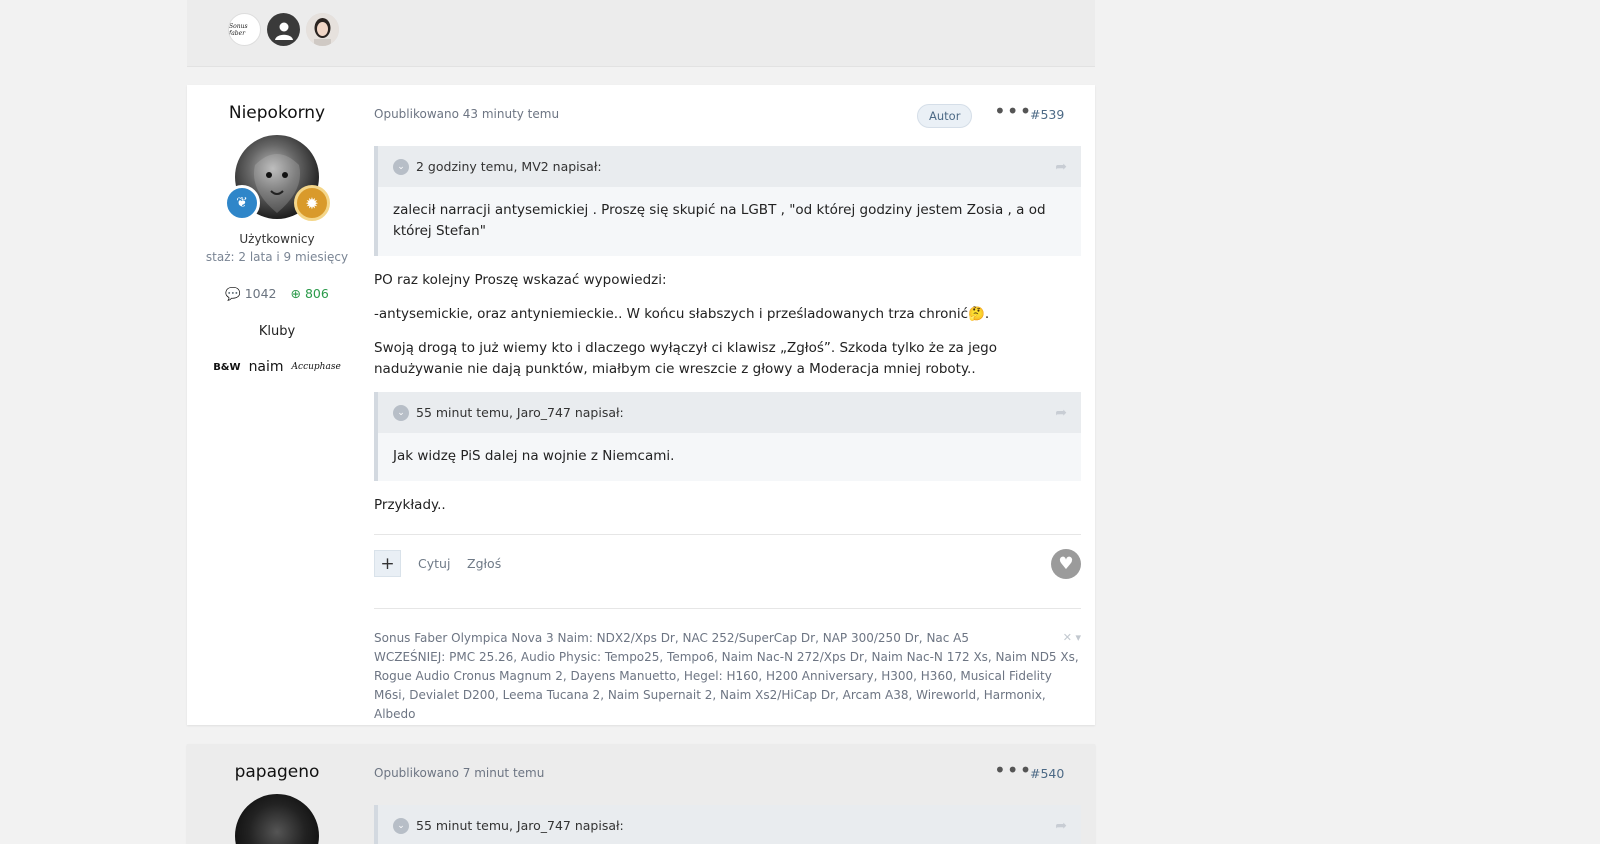  Describe the element at coordinates (387, 563) in the screenshot. I see `multiquote-button: +` at that location.